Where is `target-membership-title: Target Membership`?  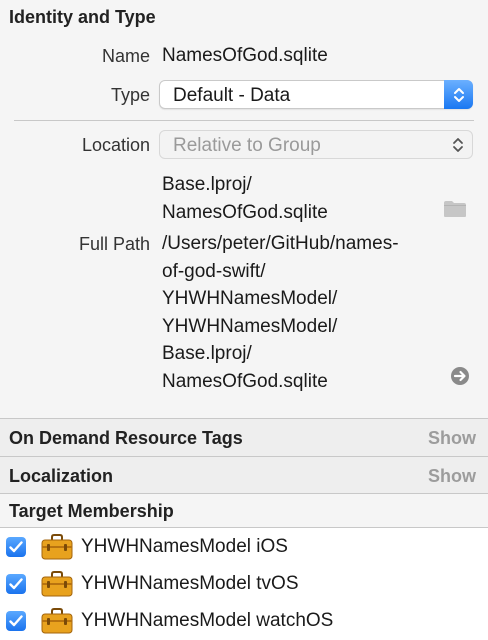
target-membership-title: Target Membership is located at coordinates (91, 511).